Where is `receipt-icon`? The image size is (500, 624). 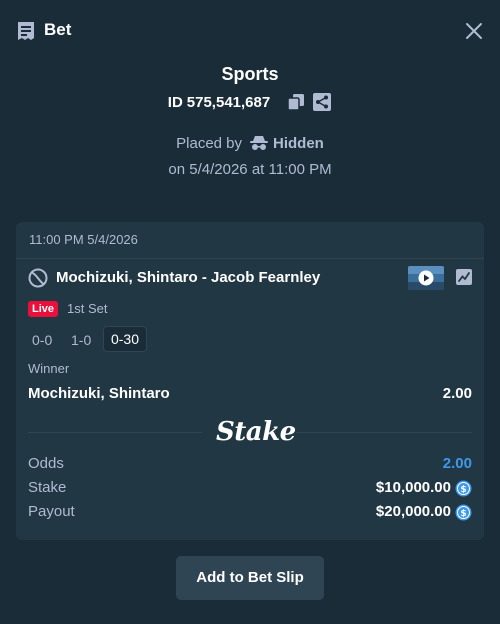 receipt-icon is located at coordinates (26, 31).